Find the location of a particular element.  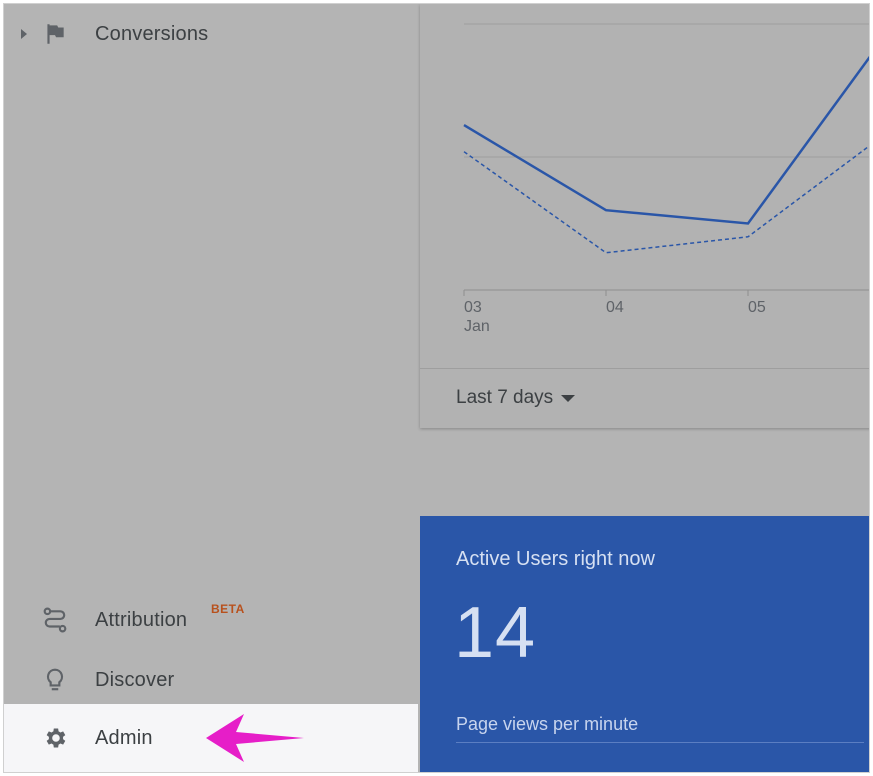

sidebar-item-label: Attribution is located at coordinates (141, 619).